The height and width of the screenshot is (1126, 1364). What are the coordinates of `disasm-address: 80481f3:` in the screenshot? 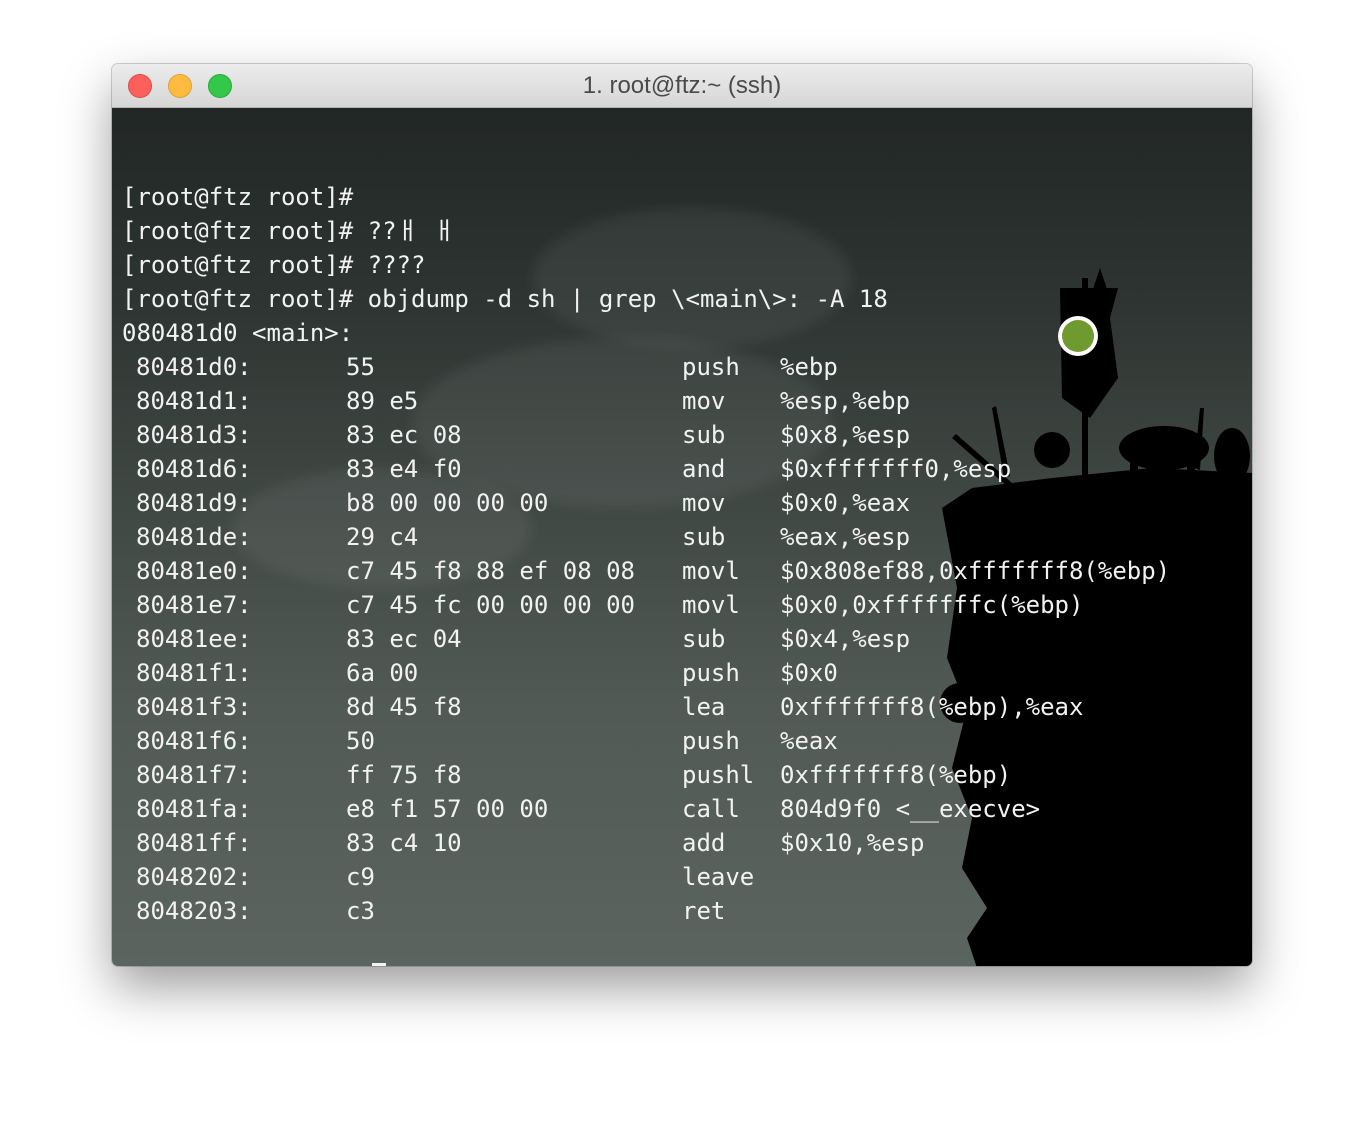 It's located at (194, 707).